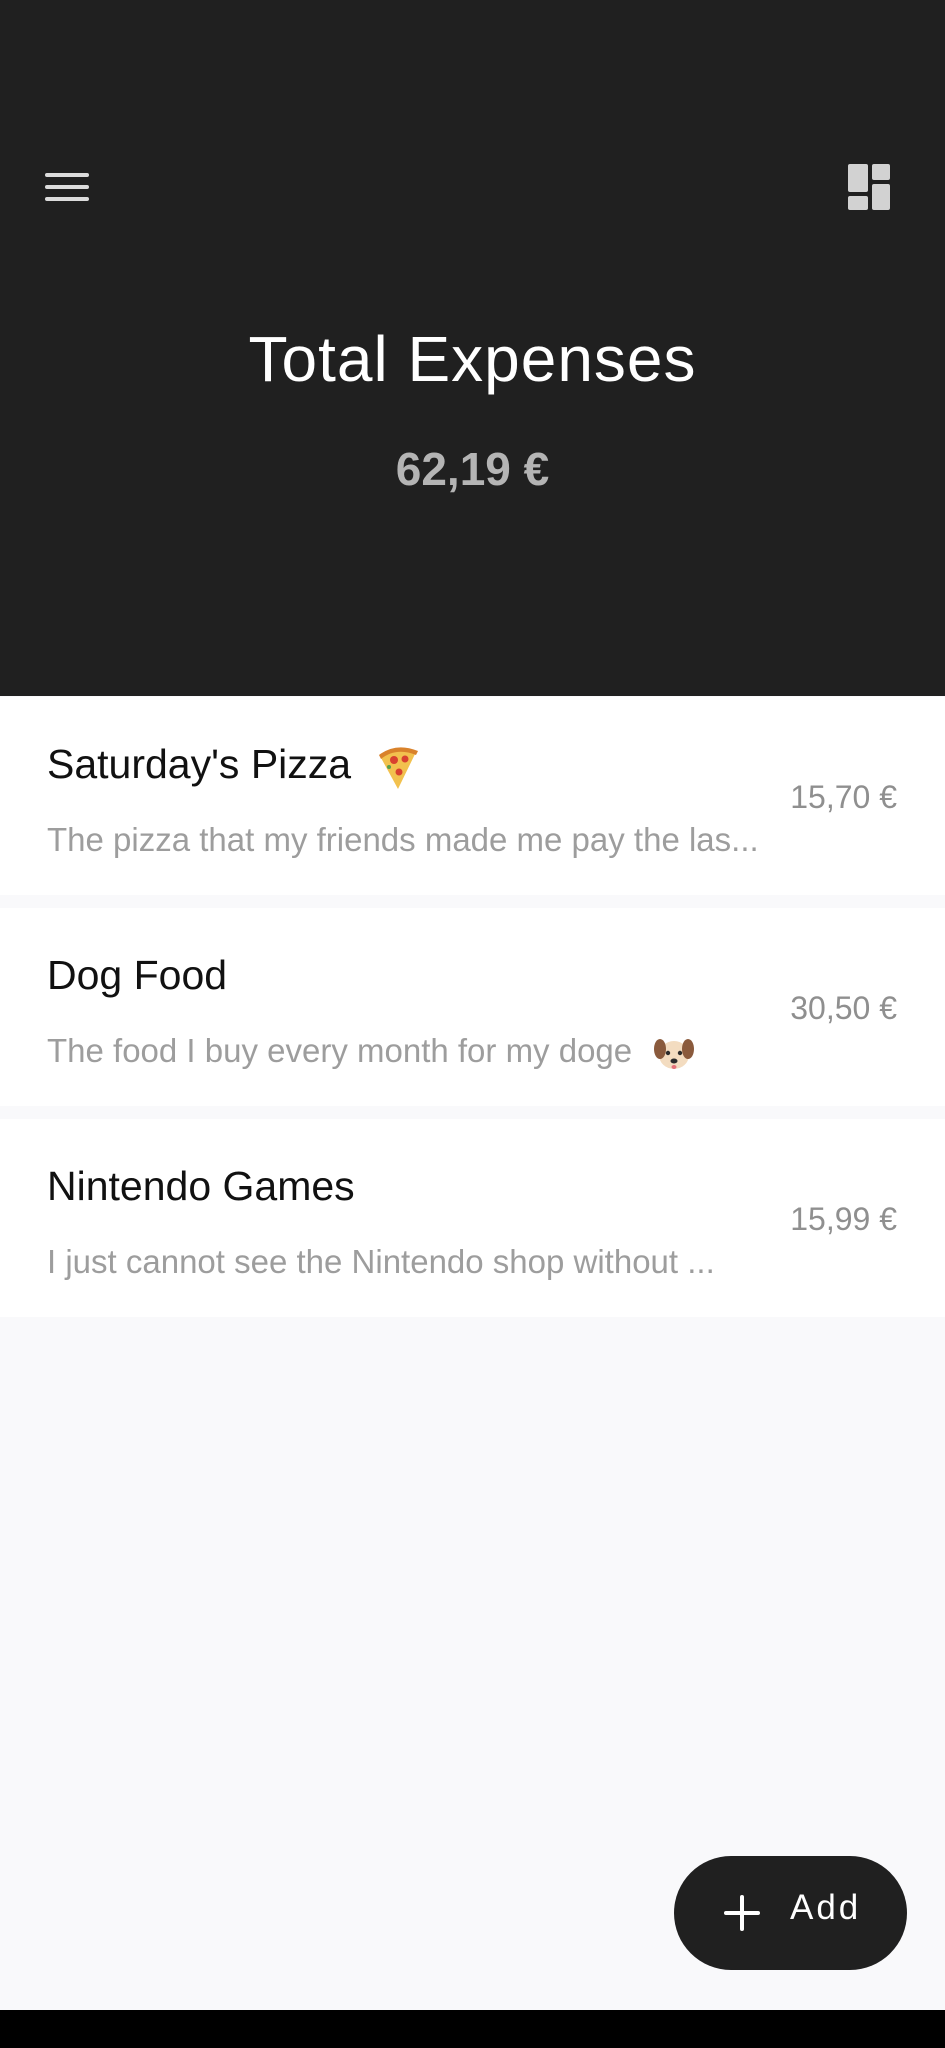 This screenshot has height=2048, width=945. Describe the element at coordinates (826, 1907) in the screenshot. I see `add-button-label: Add` at that location.